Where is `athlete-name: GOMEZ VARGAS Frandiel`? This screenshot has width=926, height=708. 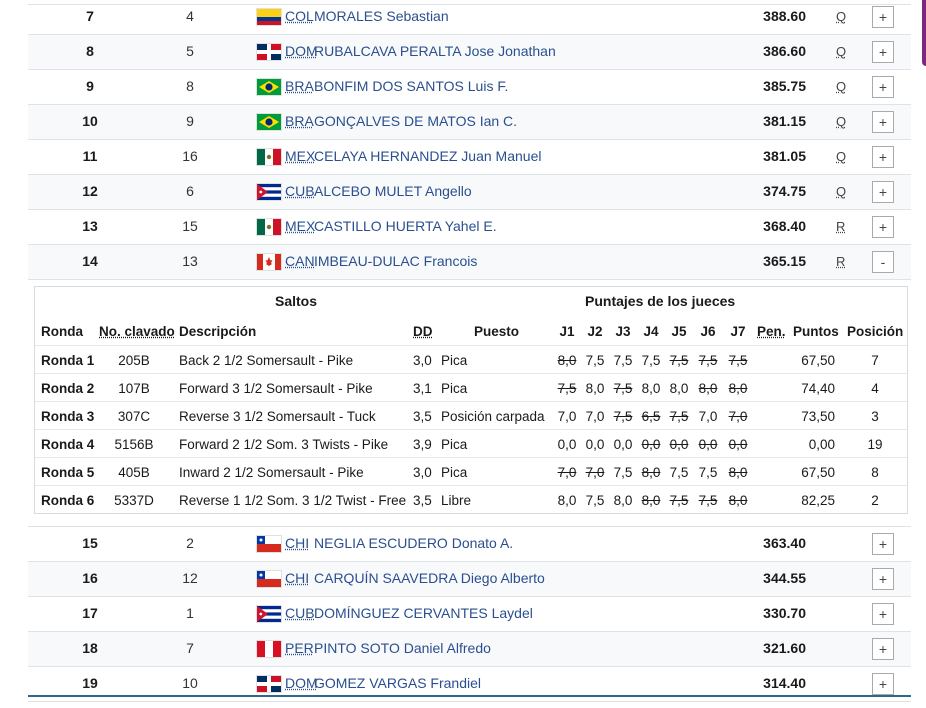 athlete-name: GOMEZ VARGAS Frandiel is located at coordinates (397, 683).